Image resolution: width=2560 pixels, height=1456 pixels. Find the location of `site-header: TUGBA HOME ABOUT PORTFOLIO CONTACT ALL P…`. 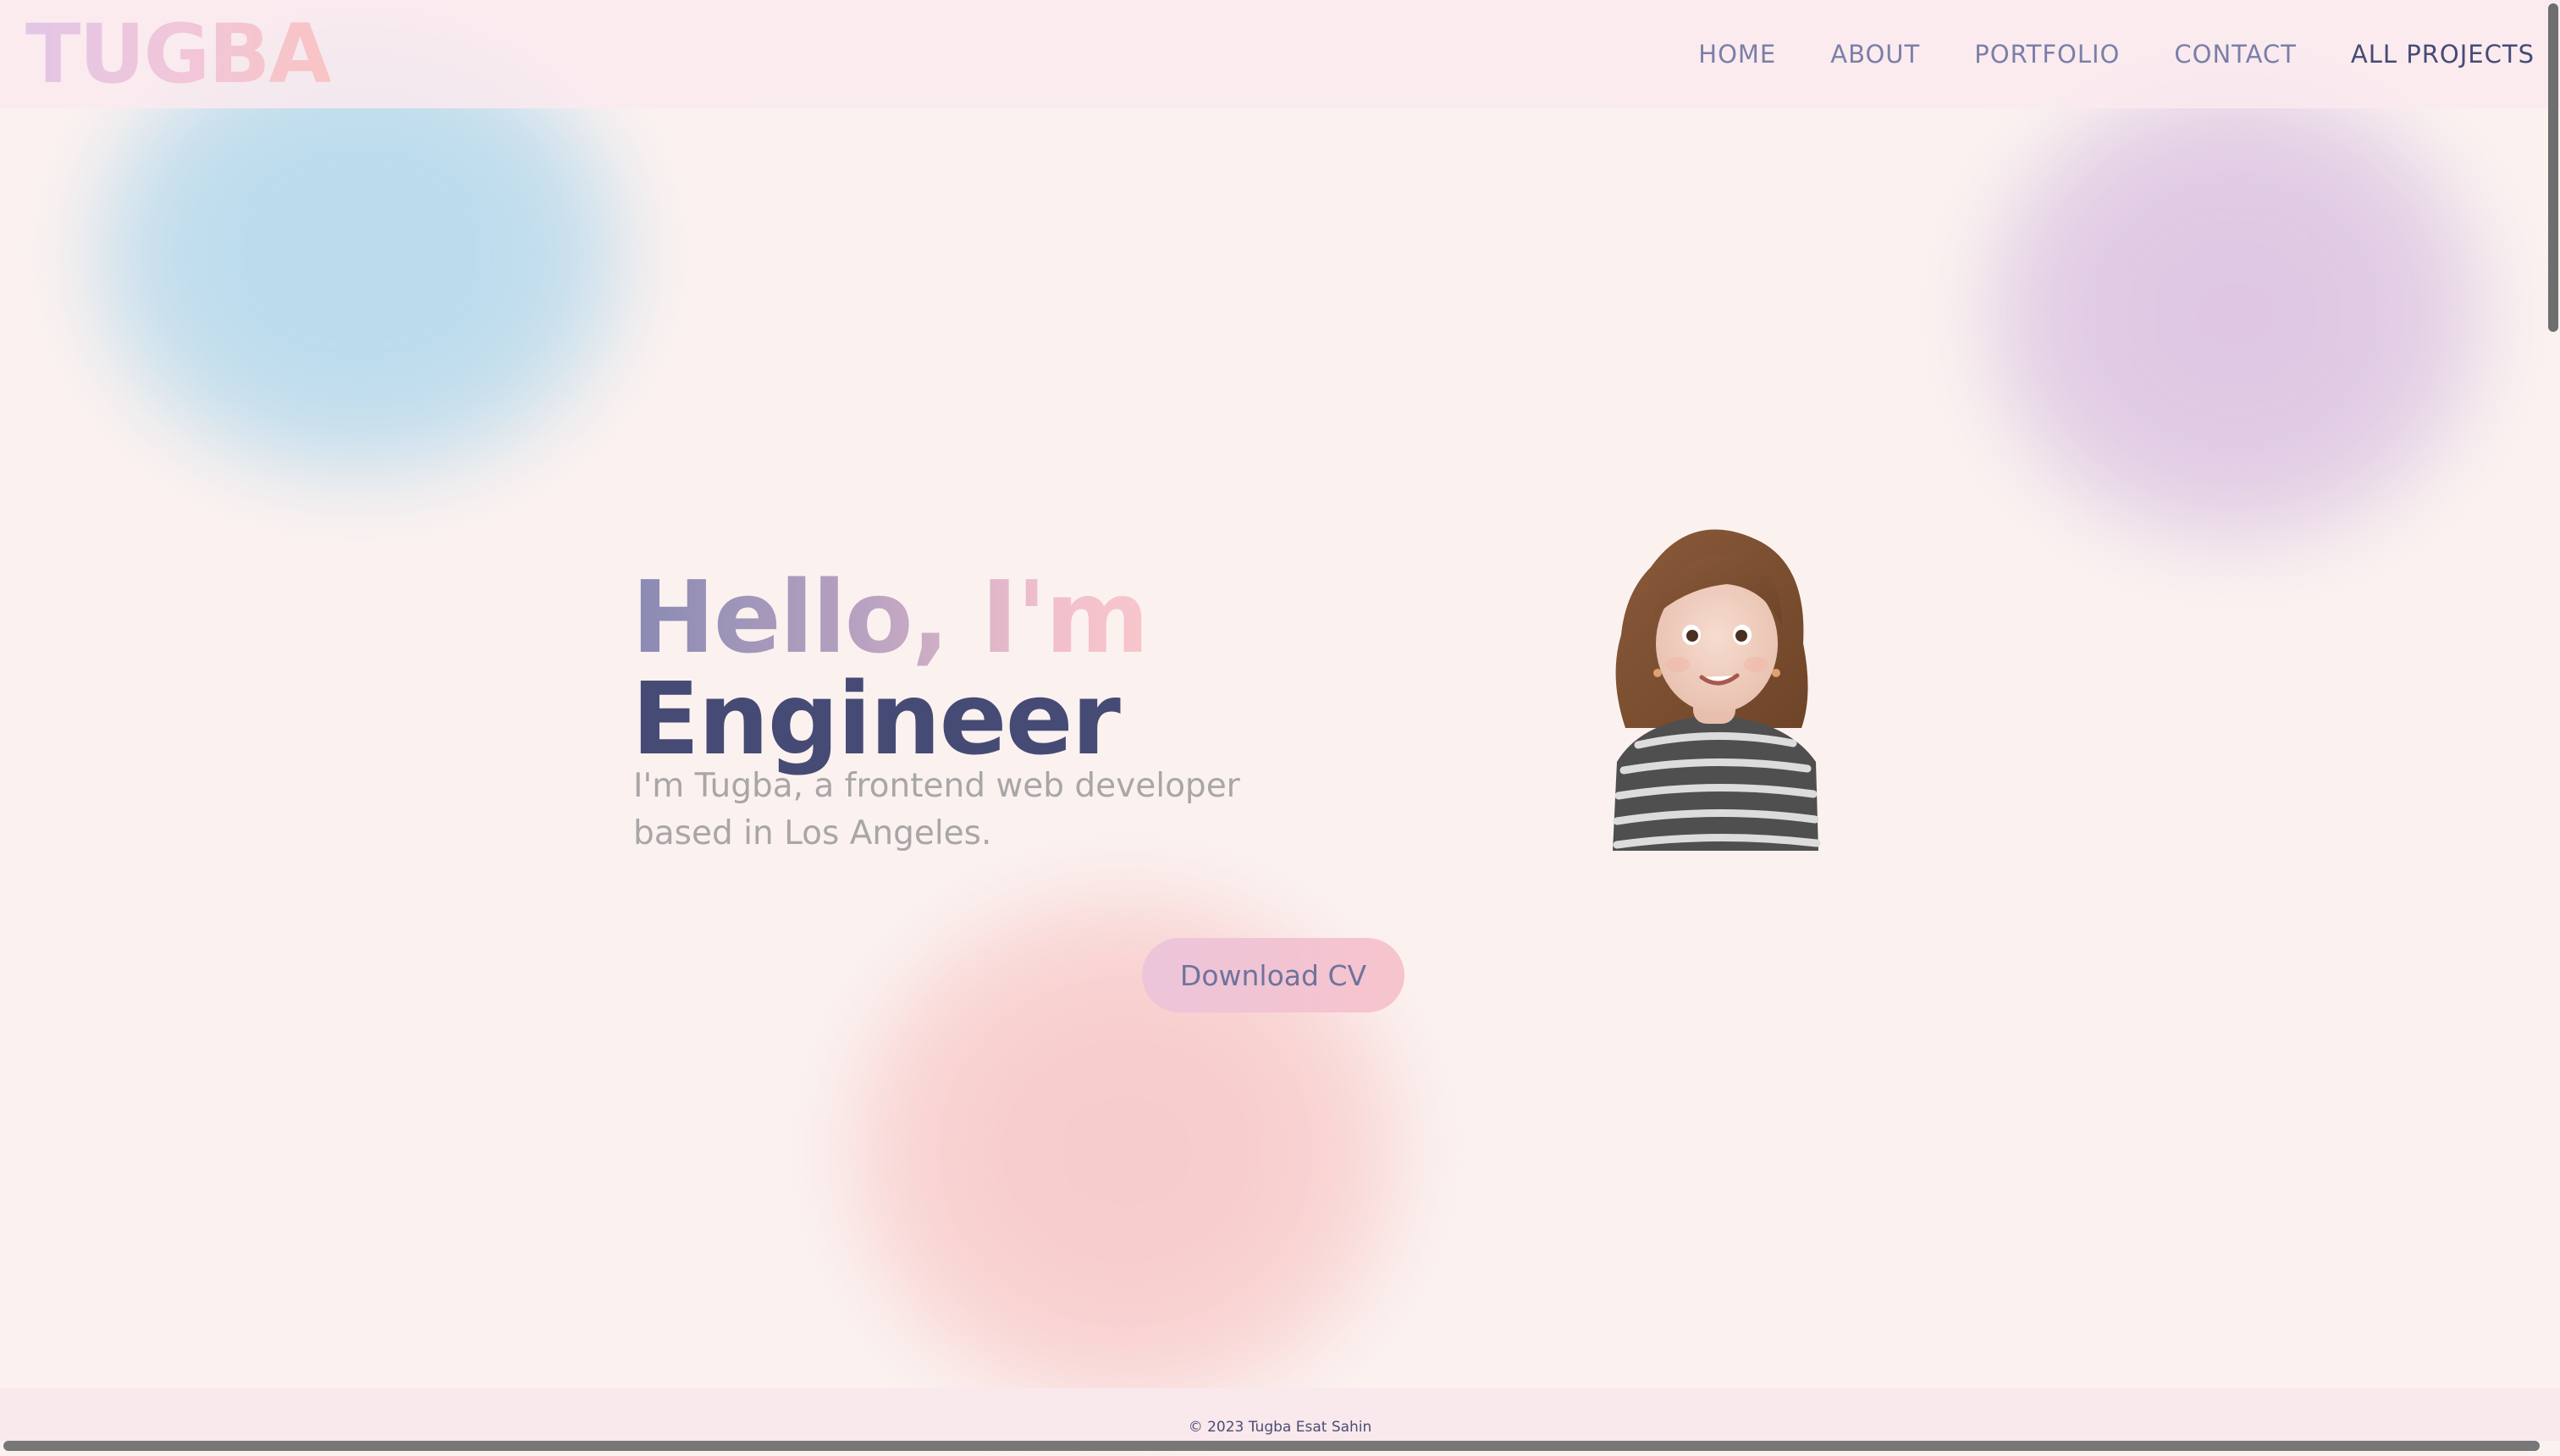

site-header: TUGBA HOME ABOUT PORTFOLIO CONTACT ALL P… is located at coordinates (1280, 54).